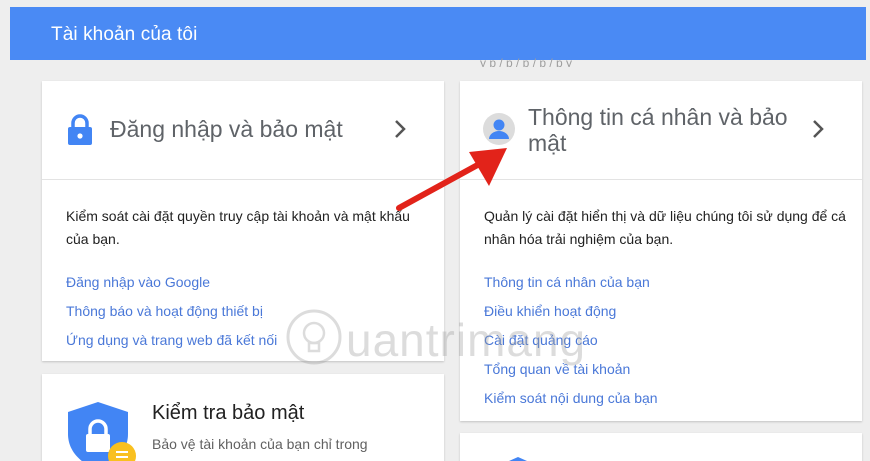 The image size is (870, 461). Describe the element at coordinates (438, 33) in the screenshot. I see `top-app-bar: Tài khoản của tôi` at that location.